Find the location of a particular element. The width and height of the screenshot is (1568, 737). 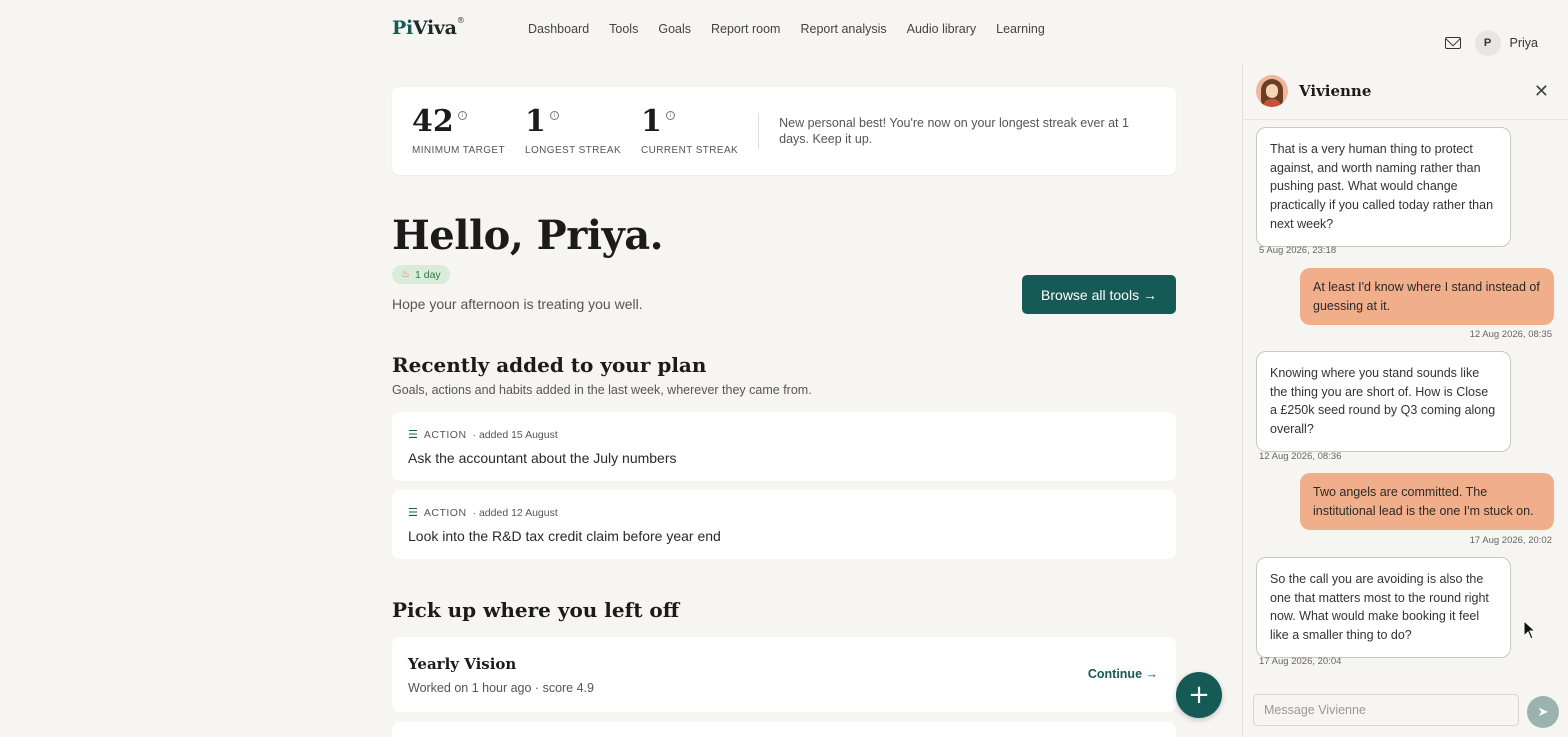

message-timestamp: 12 Aug 2026, 08:36 is located at coordinates (1300, 456).